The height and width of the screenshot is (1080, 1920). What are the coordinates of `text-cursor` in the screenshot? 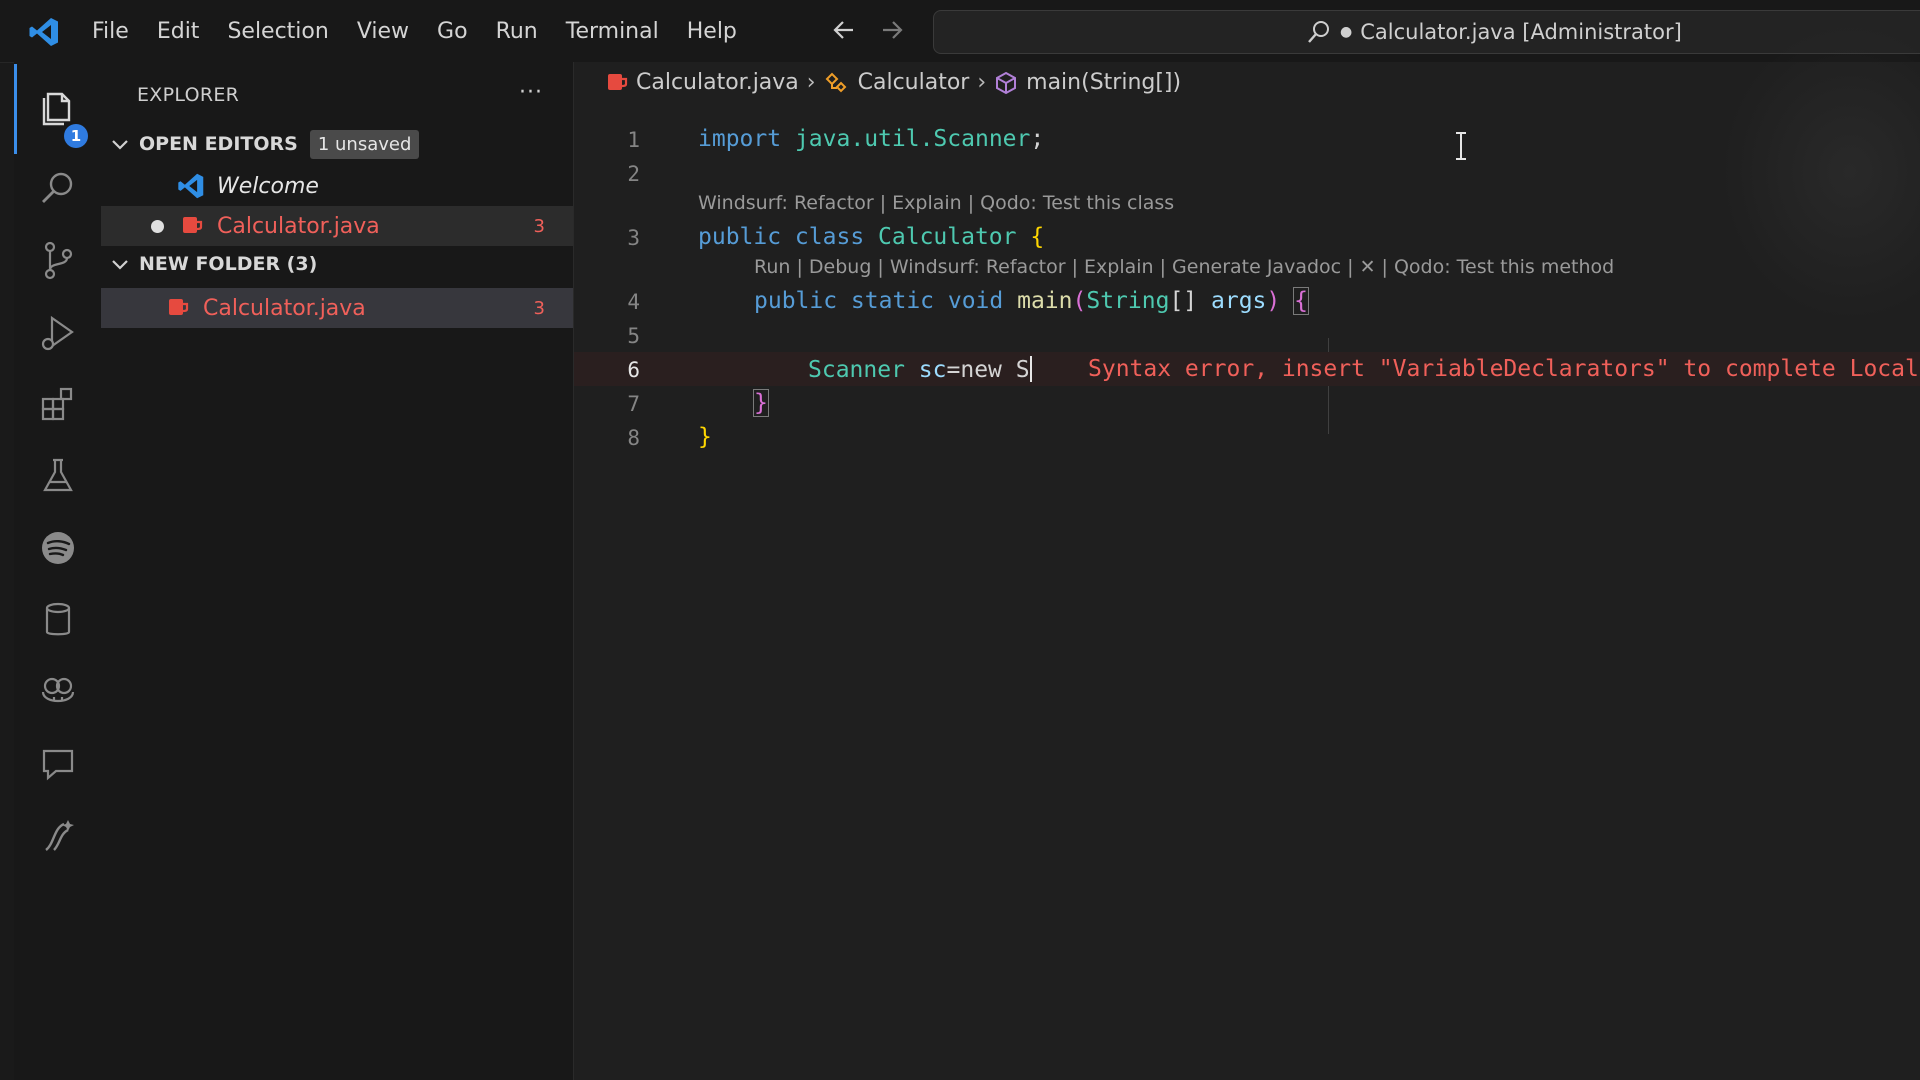 It's located at (1030, 369).